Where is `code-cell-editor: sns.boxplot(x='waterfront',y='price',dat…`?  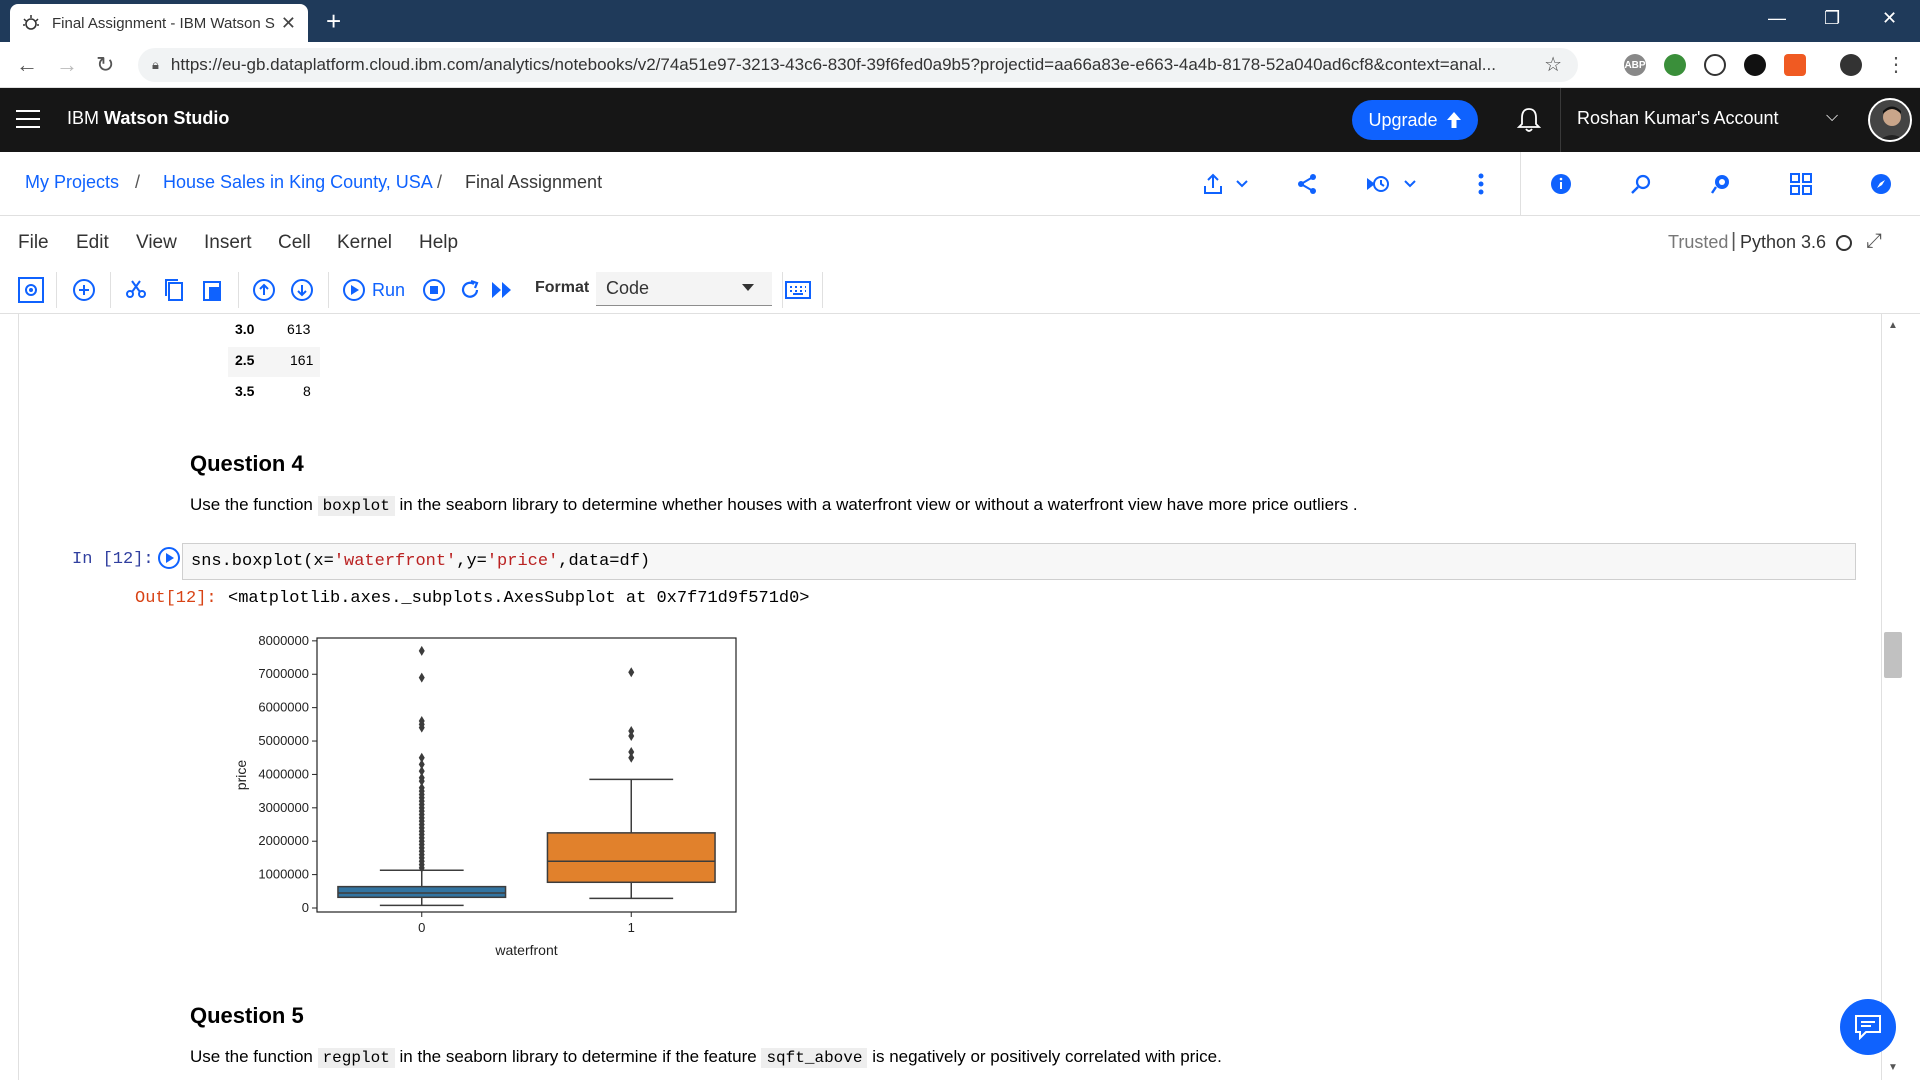 code-cell-editor: sns.boxplot(x='waterfront',y='price',dat… is located at coordinates (1019, 561).